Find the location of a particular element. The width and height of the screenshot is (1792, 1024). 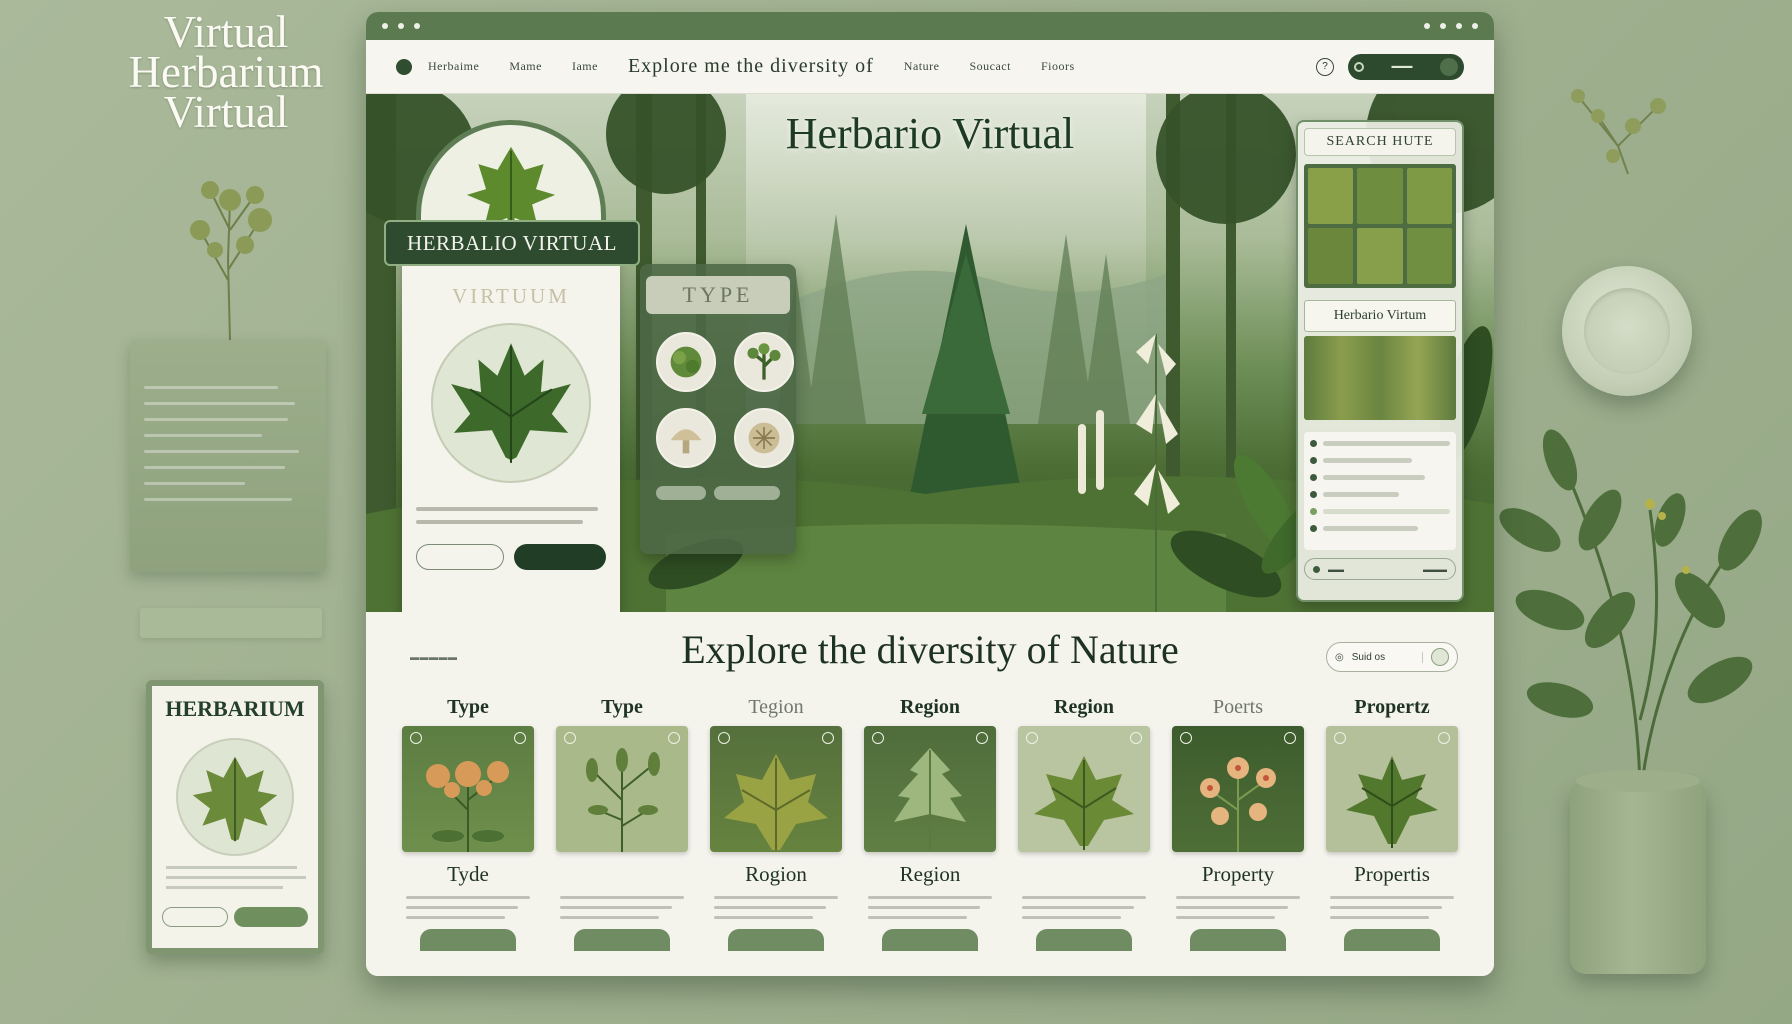

backdrop-herbarium-card: HERBARIUM is located at coordinates (235, 817).